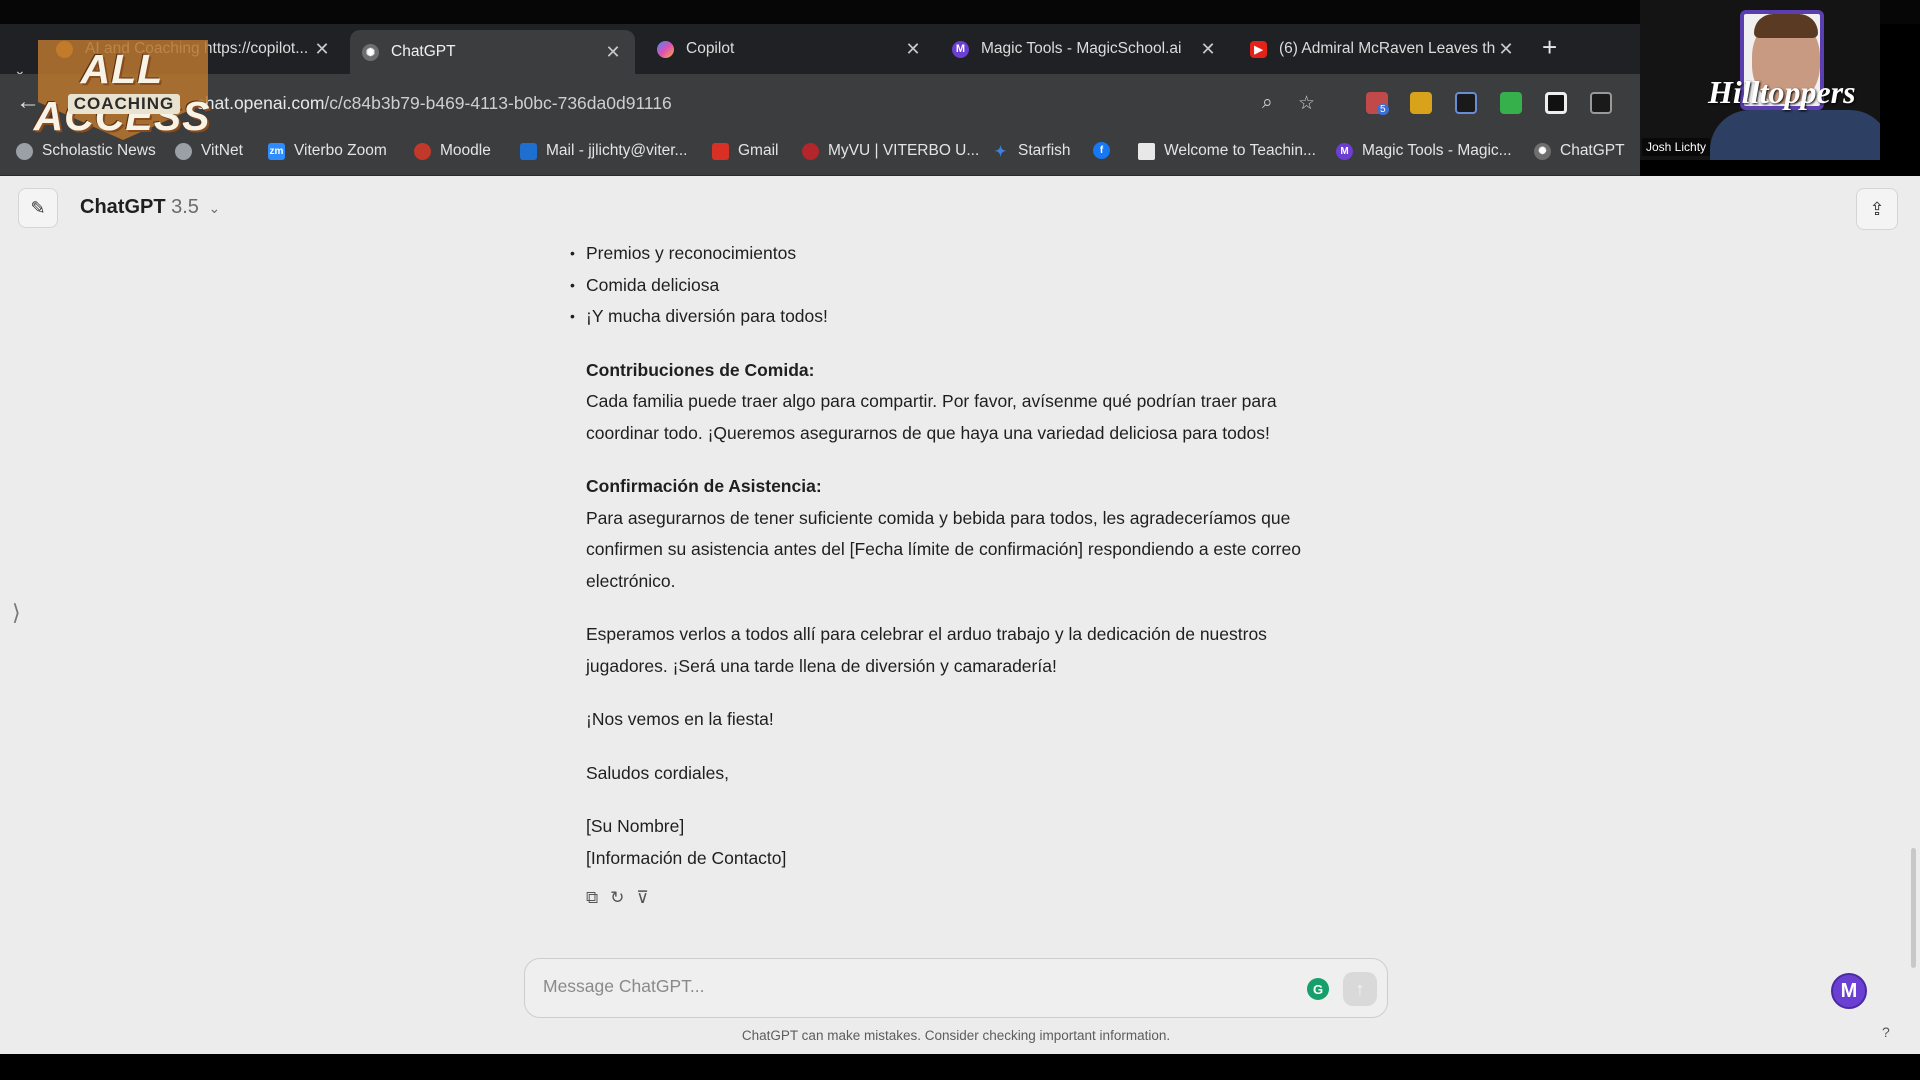  I want to click on regards-text: Saludos cordiales,, so click(657, 772).